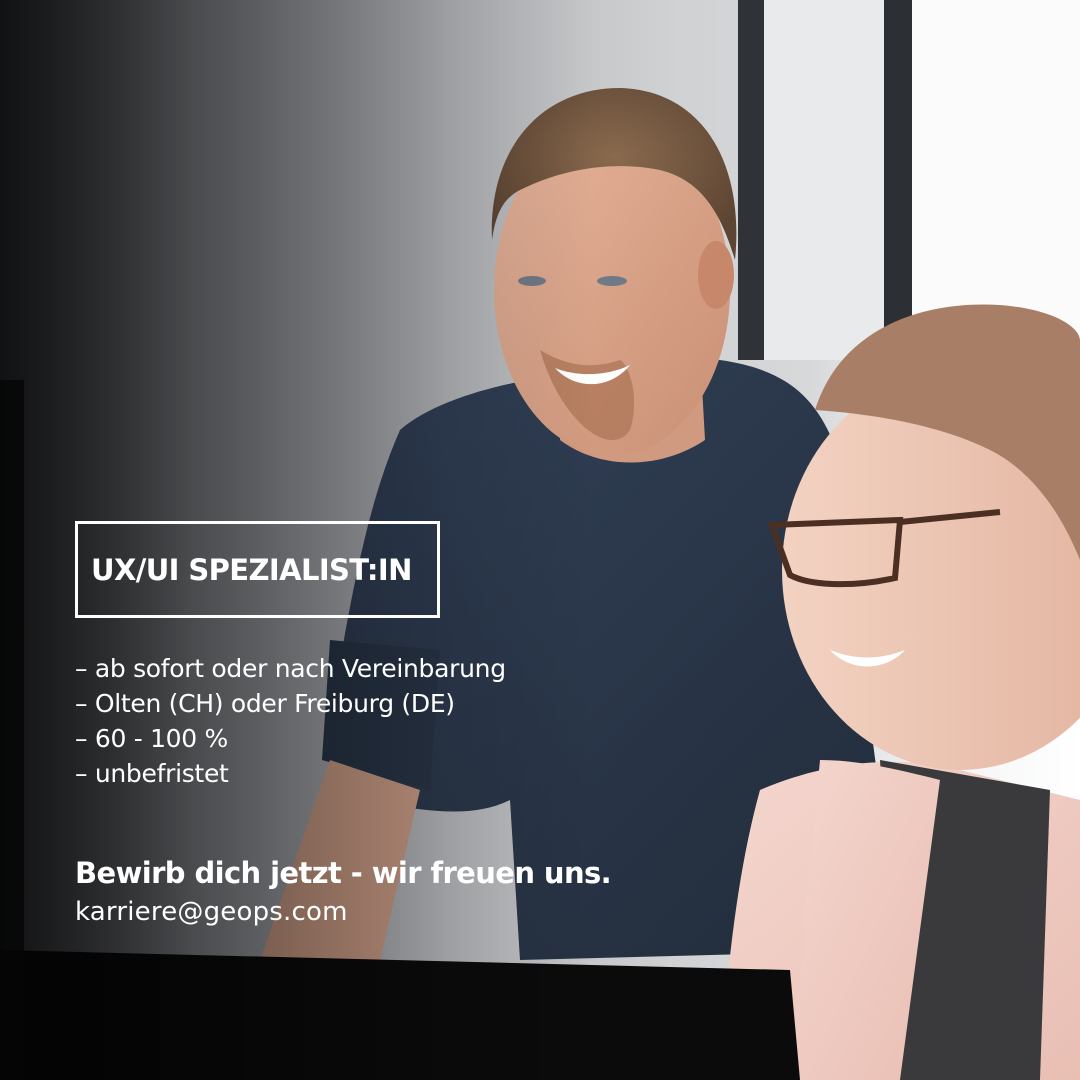 This screenshot has width=1080, height=1080. I want to click on detail-location: – Olten (CH) oder Freiburg (DE), so click(265, 703).